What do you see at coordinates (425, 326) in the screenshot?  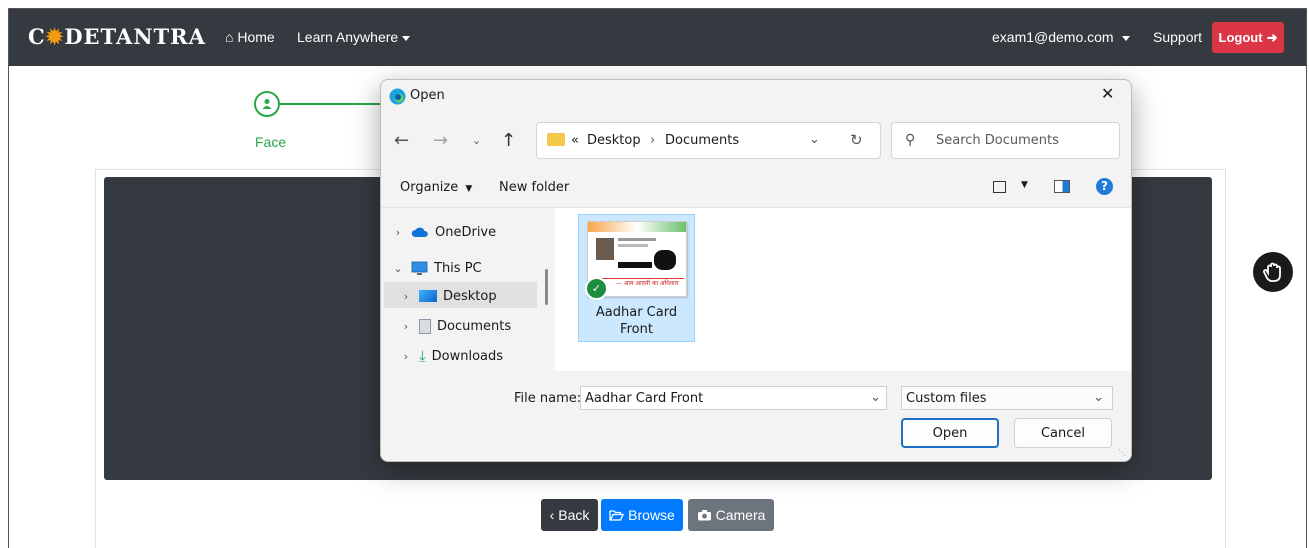 I see `documents-icon` at bounding box center [425, 326].